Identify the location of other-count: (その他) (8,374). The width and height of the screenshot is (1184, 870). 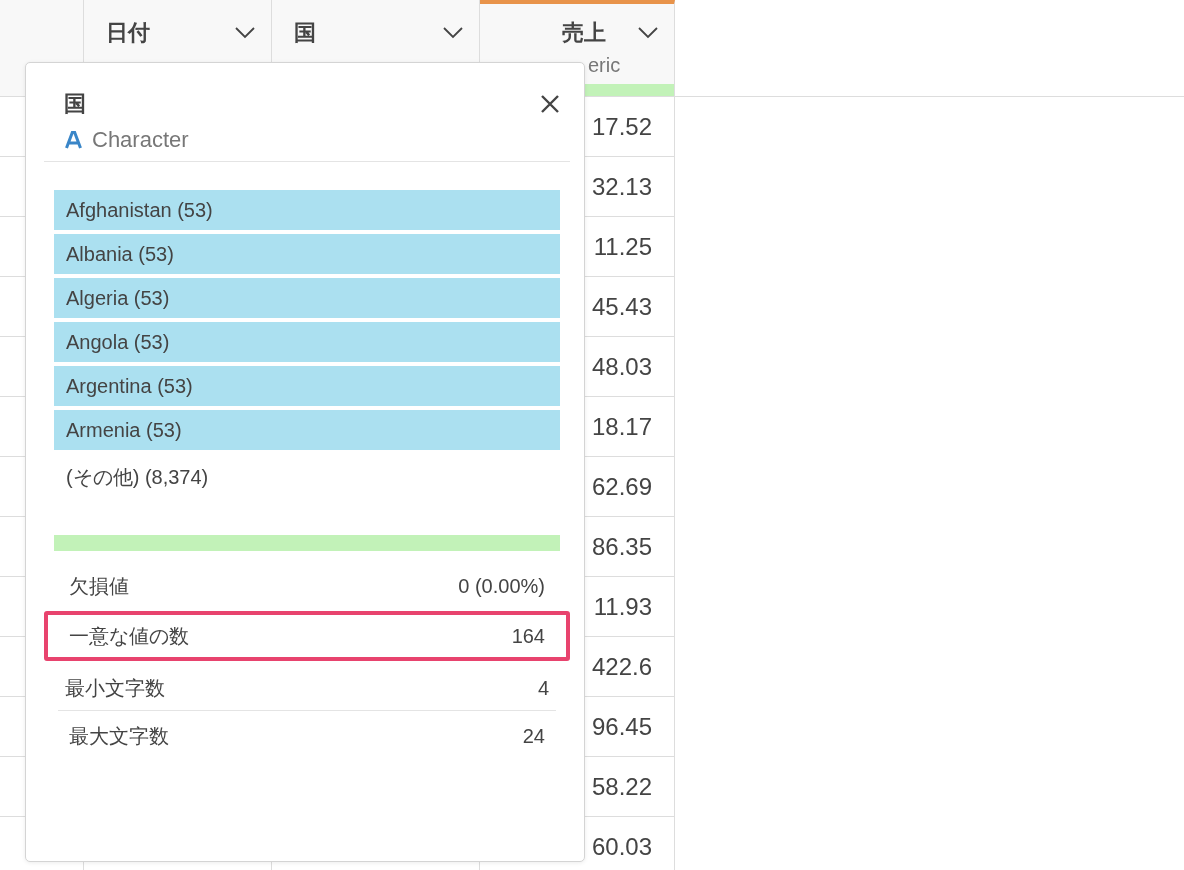
(137, 477).